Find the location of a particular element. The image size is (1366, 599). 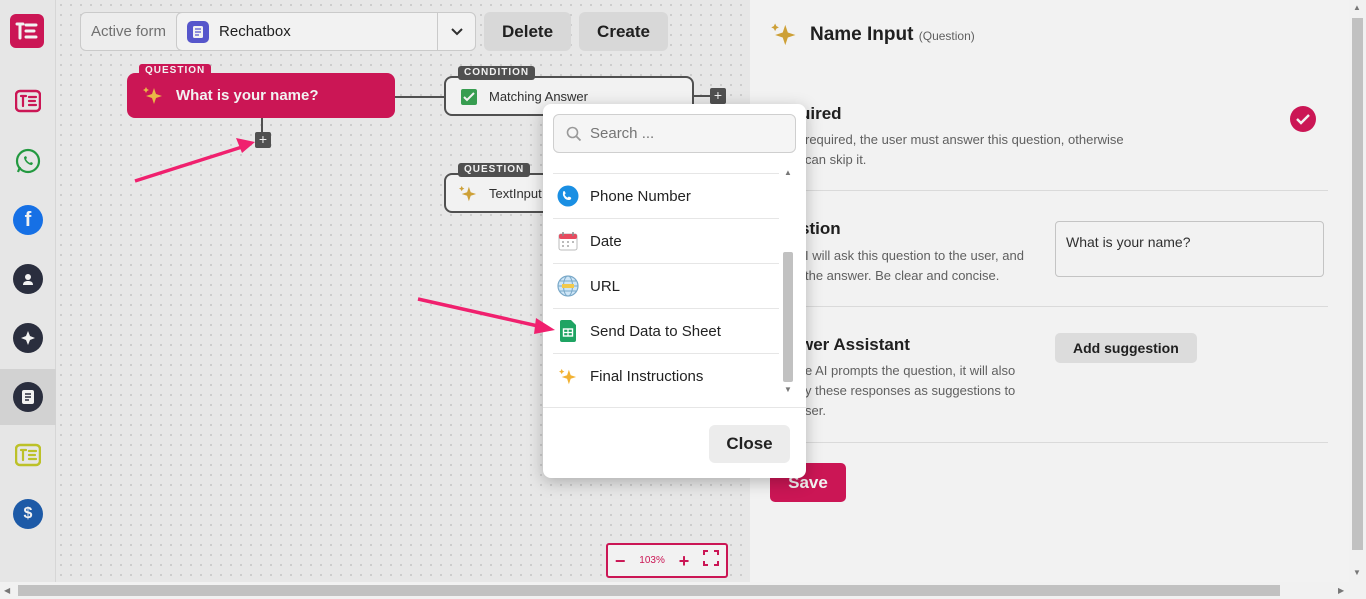

list-item-label: Final Instructions is located at coordinates (647, 376).